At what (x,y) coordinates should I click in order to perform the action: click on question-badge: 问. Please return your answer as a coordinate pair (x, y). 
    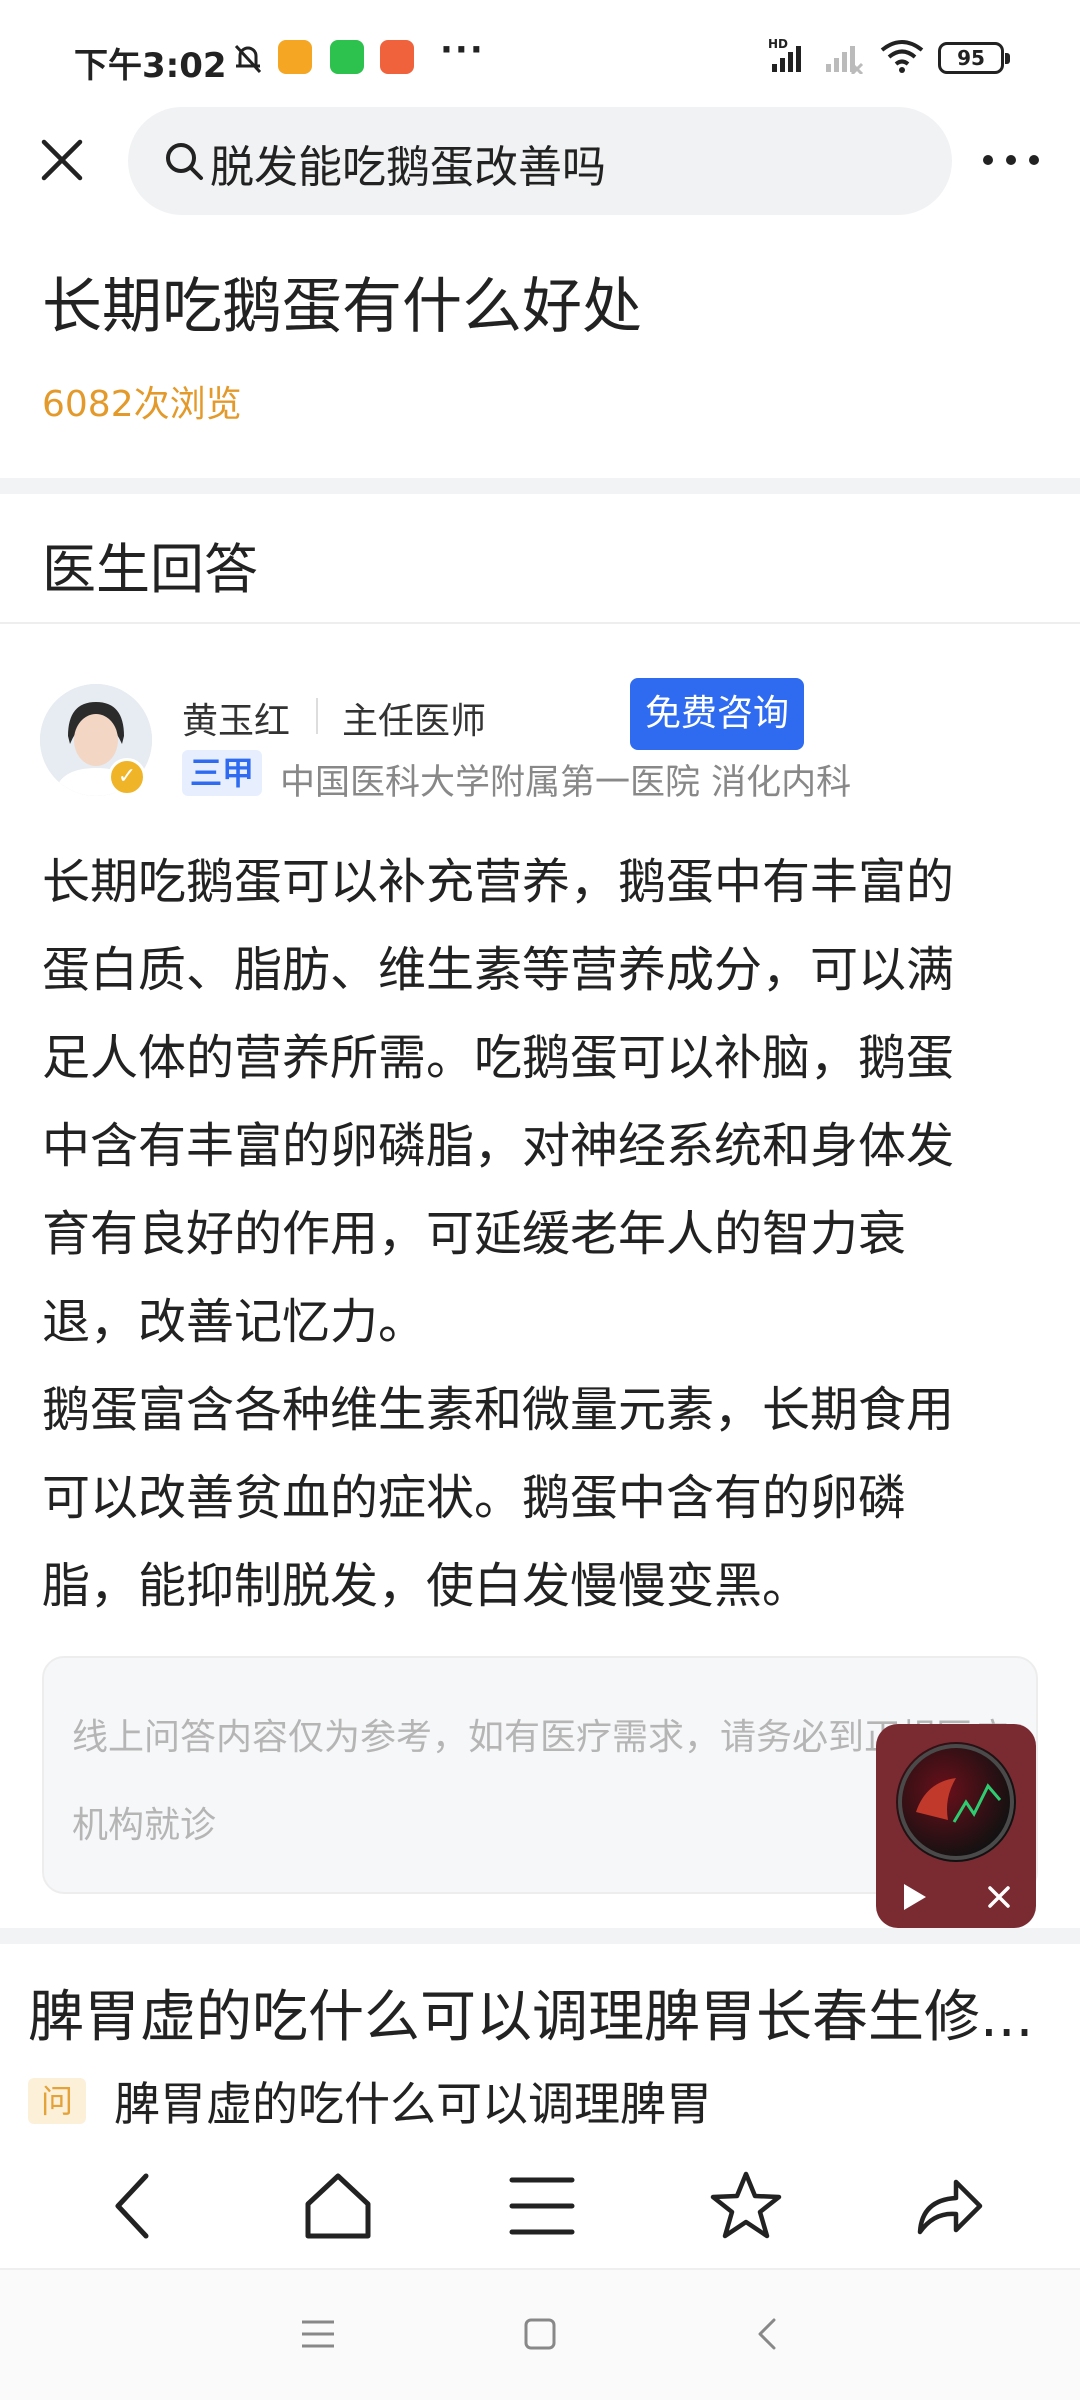
    Looking at the image, I should click on (57, 2101).